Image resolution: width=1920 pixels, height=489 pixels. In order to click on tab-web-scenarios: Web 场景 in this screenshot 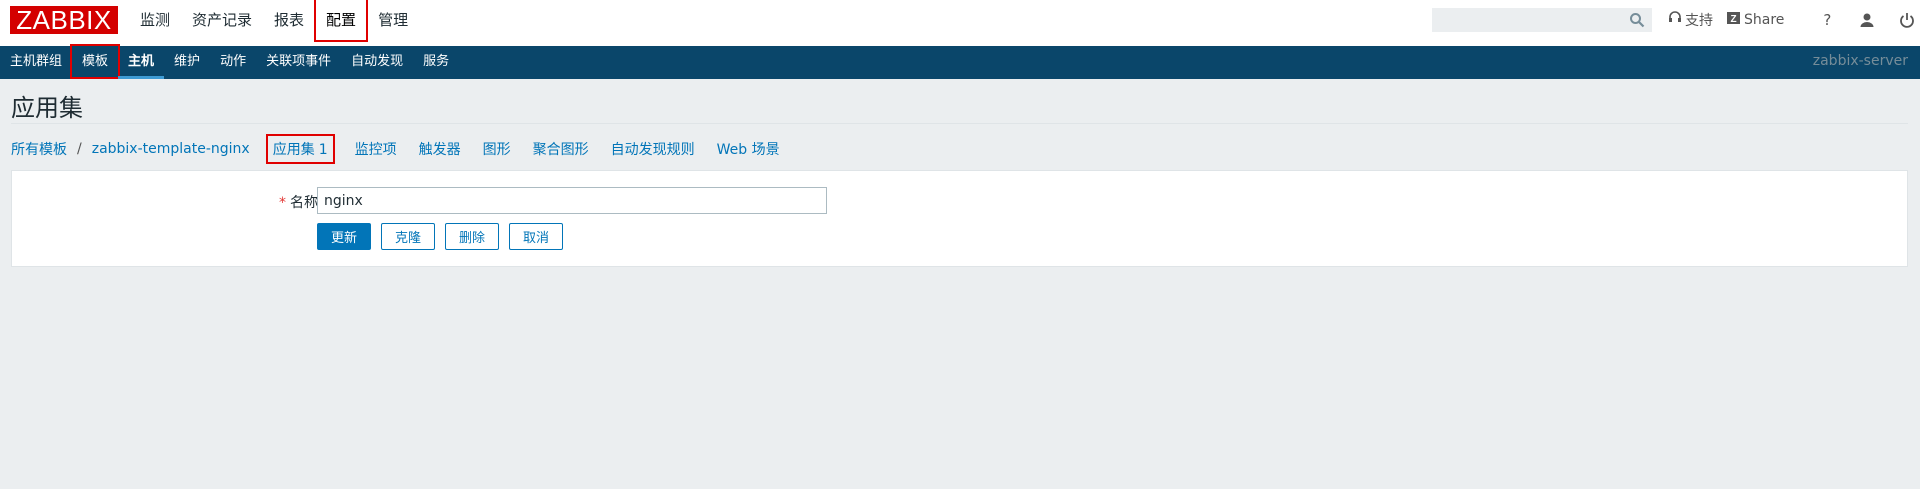, I will do `click(748, 149)`.